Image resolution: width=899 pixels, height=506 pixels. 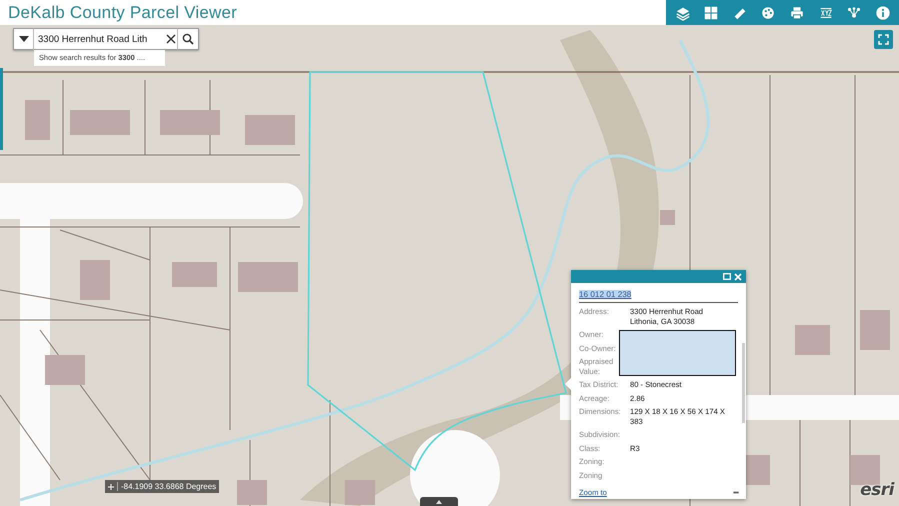 I want to click on panel-handle, so click(x=439, y=501).